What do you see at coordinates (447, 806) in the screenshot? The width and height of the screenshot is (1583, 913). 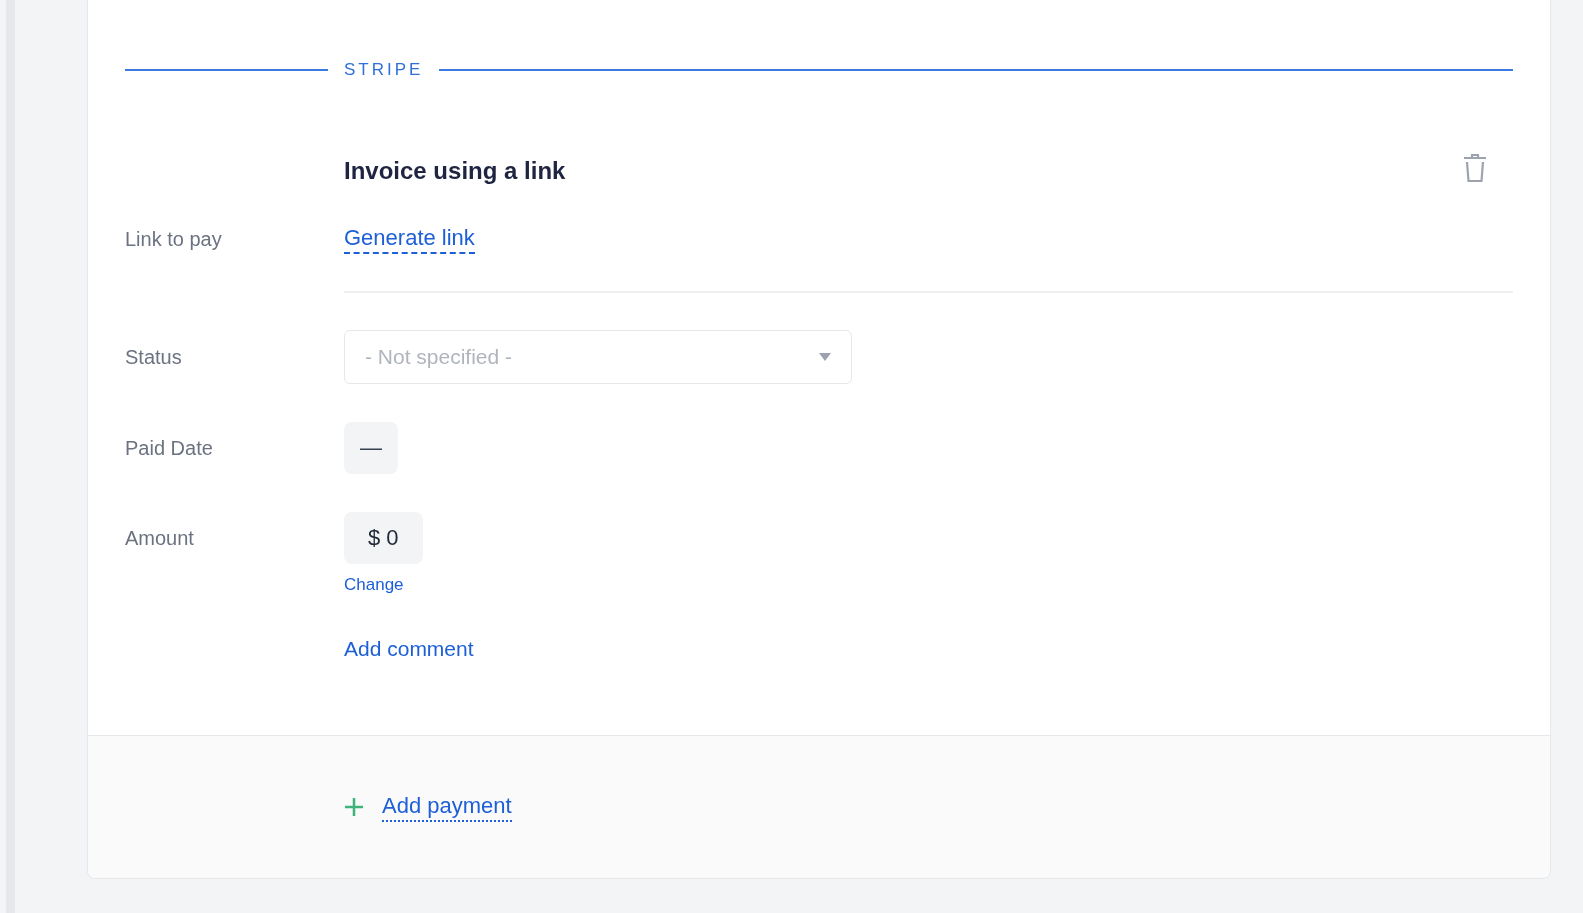 I see `add-payment-link: Add payment` at bounding box center [447, 806].